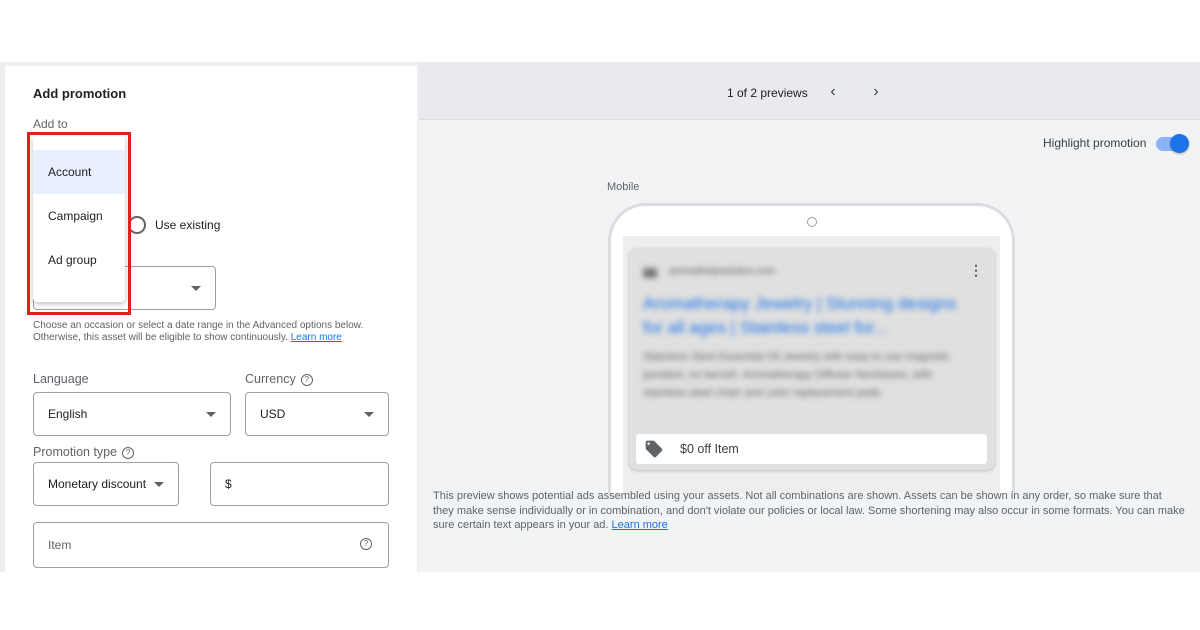 This screenshot has height=630, width=1200. Describe the element at coordinates (61, 379) in the screenshot. I see `language-label: Language` at that location.